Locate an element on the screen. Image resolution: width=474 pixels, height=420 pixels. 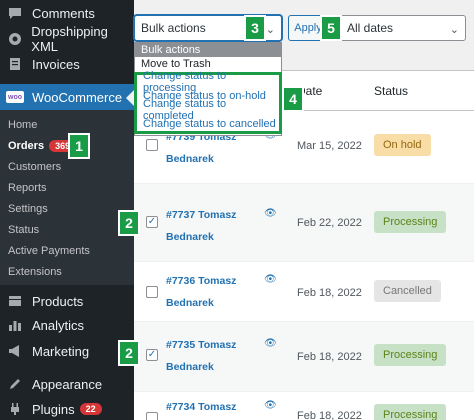
order-link: #7734 Tomasz Bednarek is located at coordinates (211, 408).